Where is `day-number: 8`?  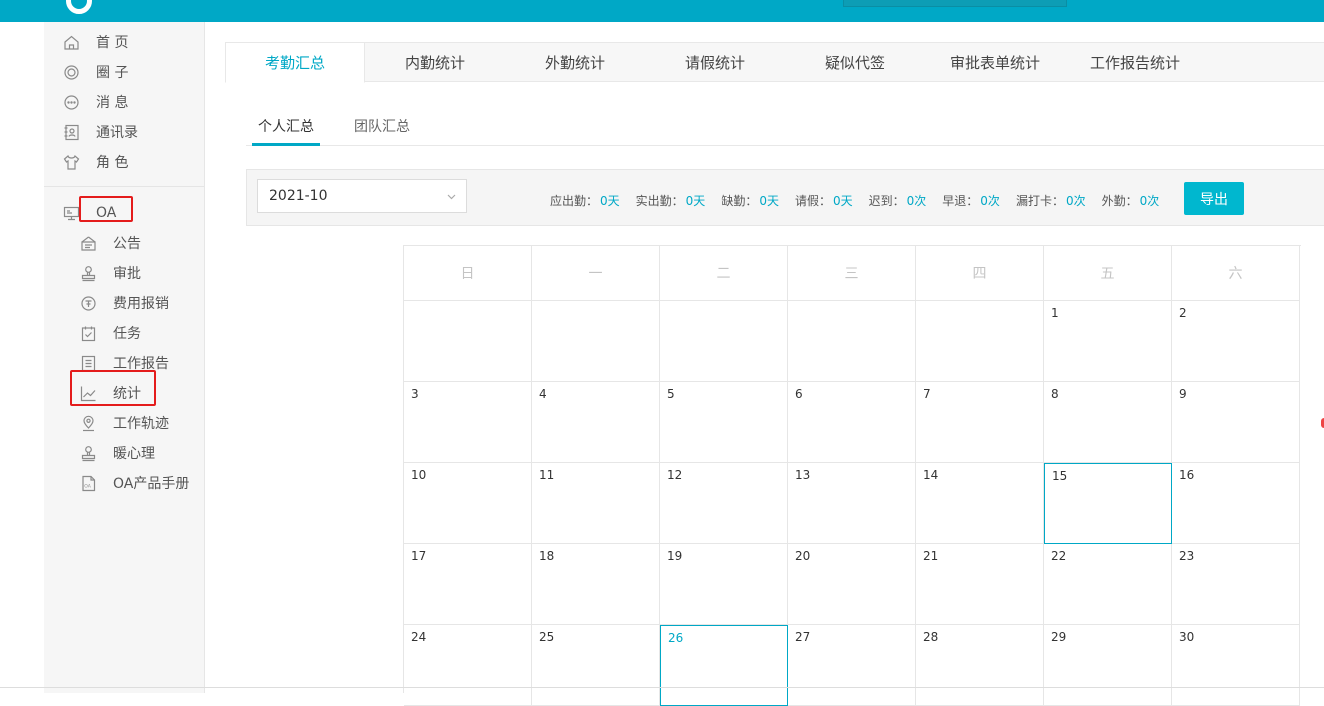
day-number: 8 is located at coordinates (1055, 394).